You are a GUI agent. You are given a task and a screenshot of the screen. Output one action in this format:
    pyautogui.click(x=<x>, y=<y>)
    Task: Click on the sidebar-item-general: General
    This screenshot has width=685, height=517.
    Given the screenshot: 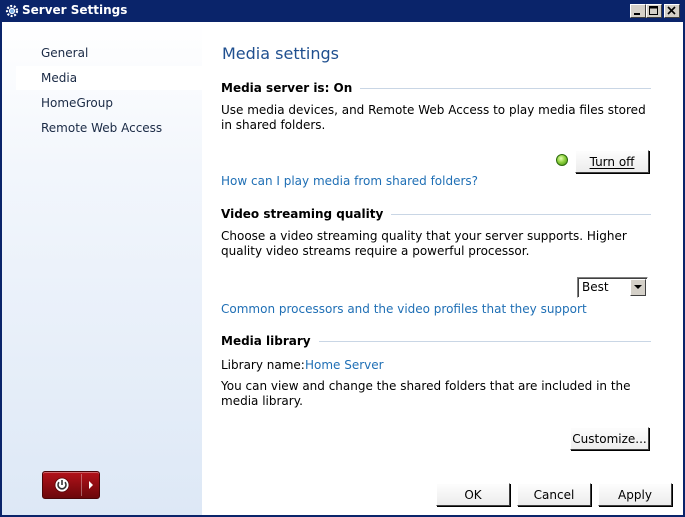 What is the action you would take?
    pyautogui.click(x=109, y=53)
    